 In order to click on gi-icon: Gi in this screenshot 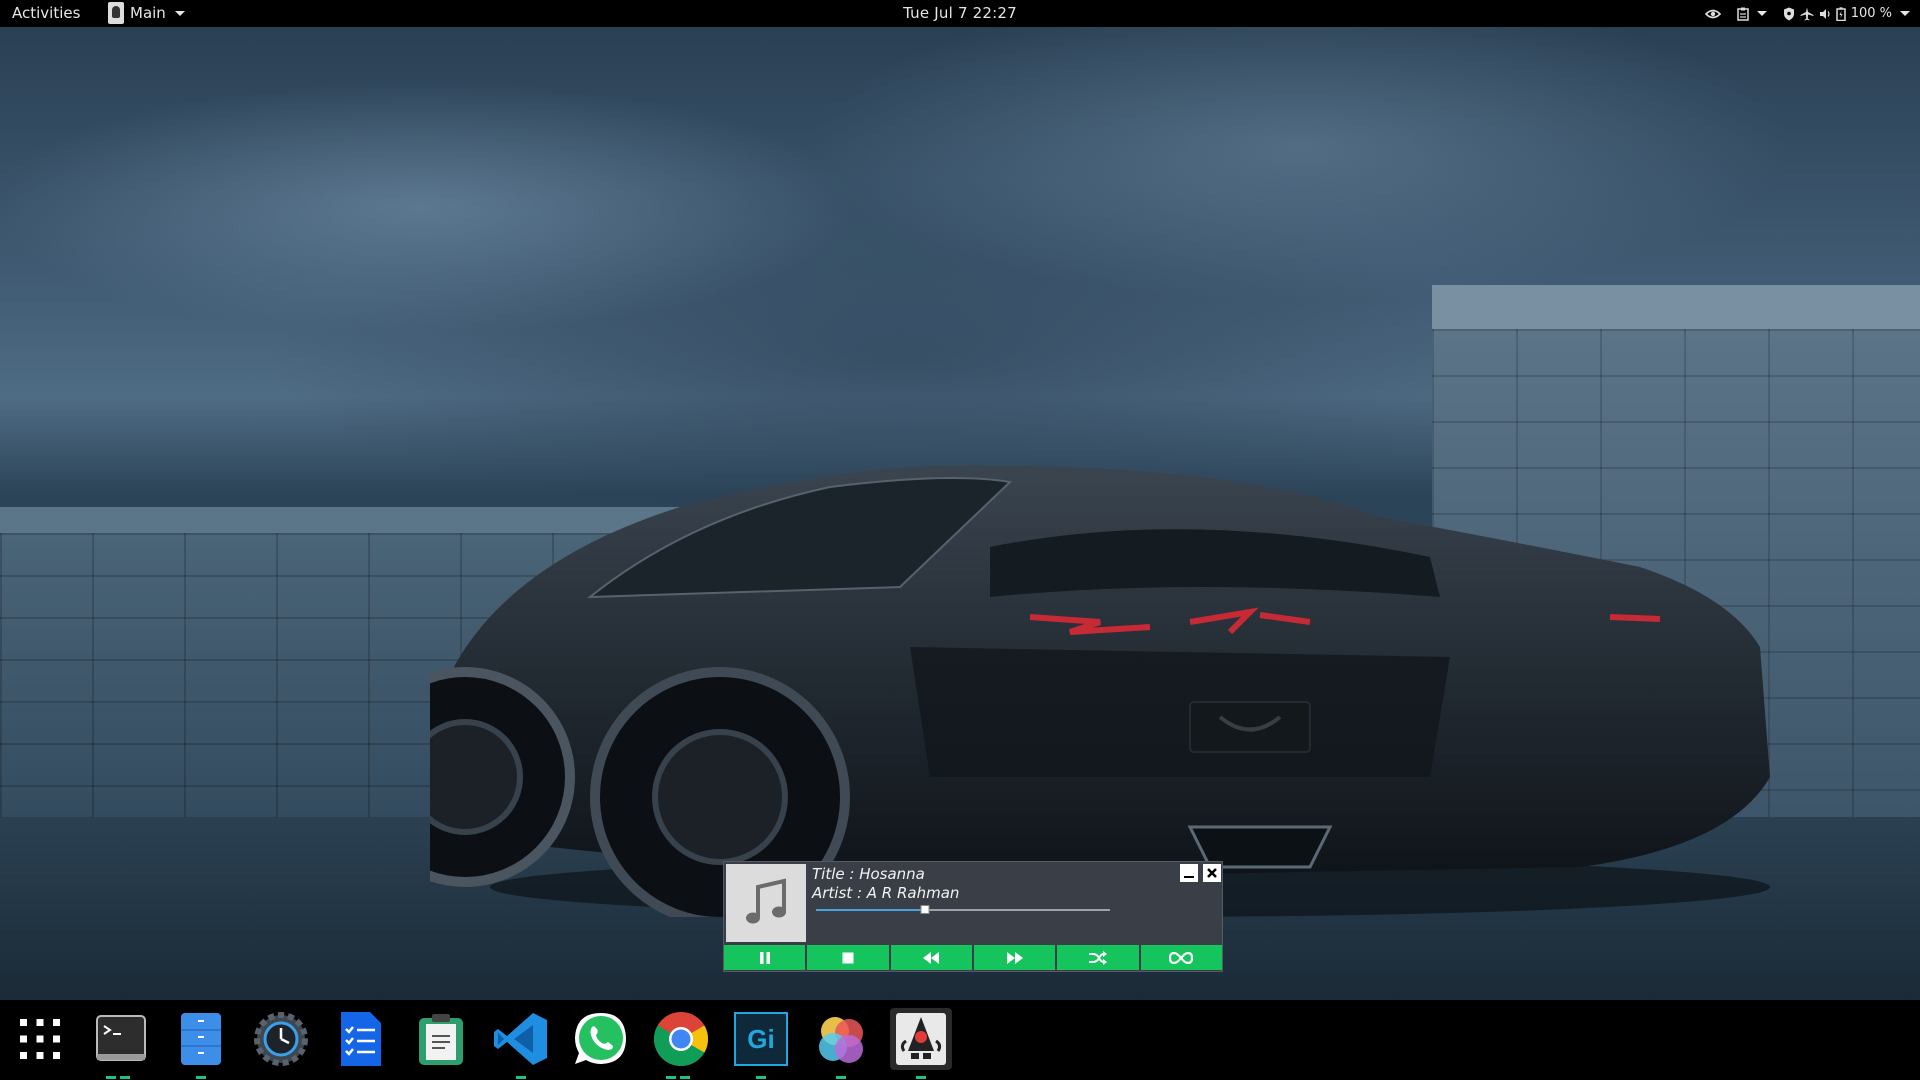, I will do `click(761, 1039)`.